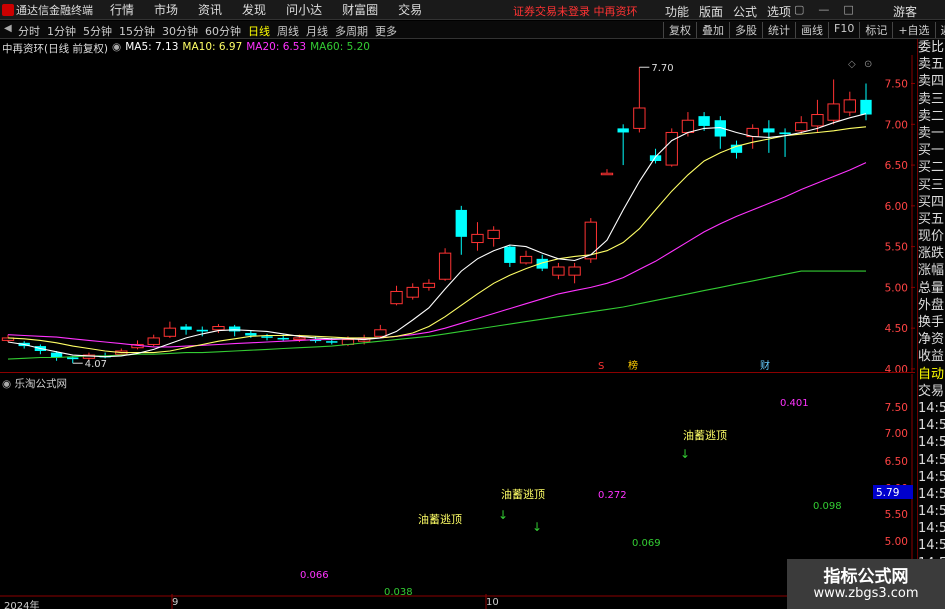 This screenshot has height=609, width=945. What do you see at coordinates (55, 48) in the screenshot?
I see `stock-title: 中再资环(日线 前复权)` at bounding box center [55, 48].